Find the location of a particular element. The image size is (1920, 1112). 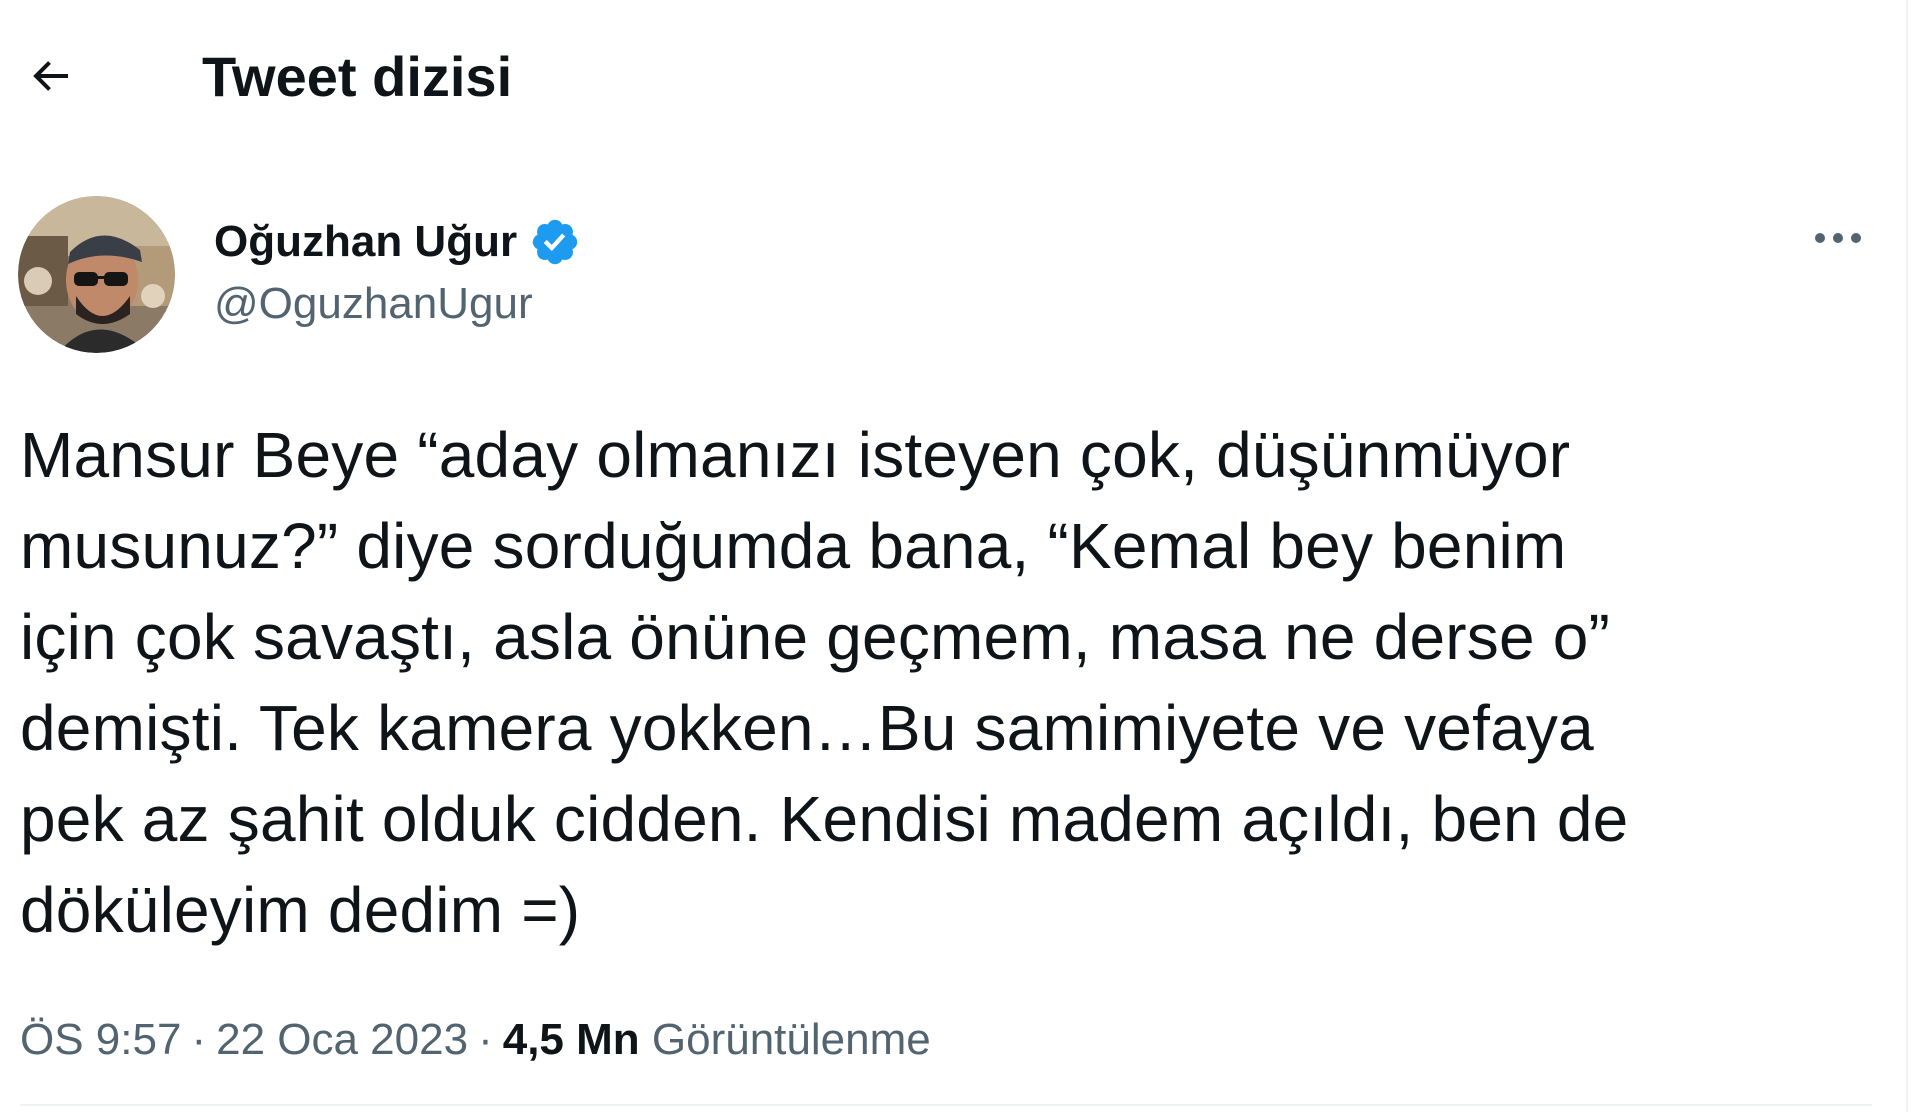

column-border is located at coordinates (1907, 556).